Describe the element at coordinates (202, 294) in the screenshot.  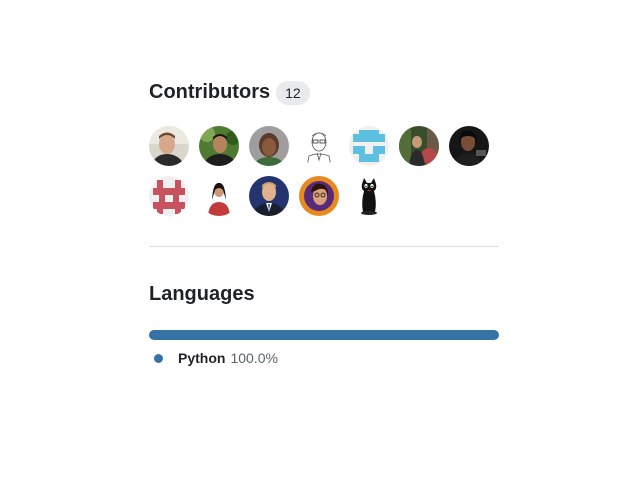
I see `languages-title: Languages` at that location.